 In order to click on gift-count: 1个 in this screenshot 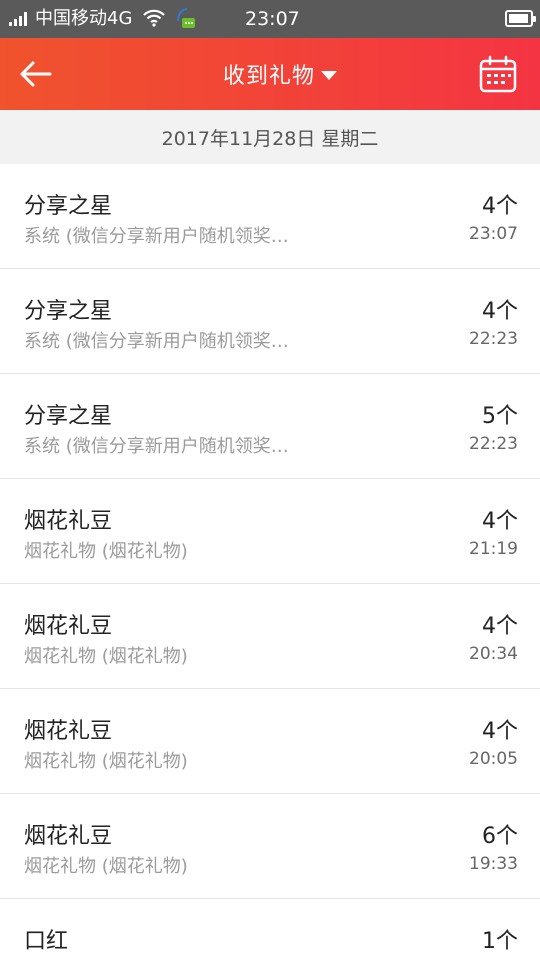, I will do `click(500, 941)`.